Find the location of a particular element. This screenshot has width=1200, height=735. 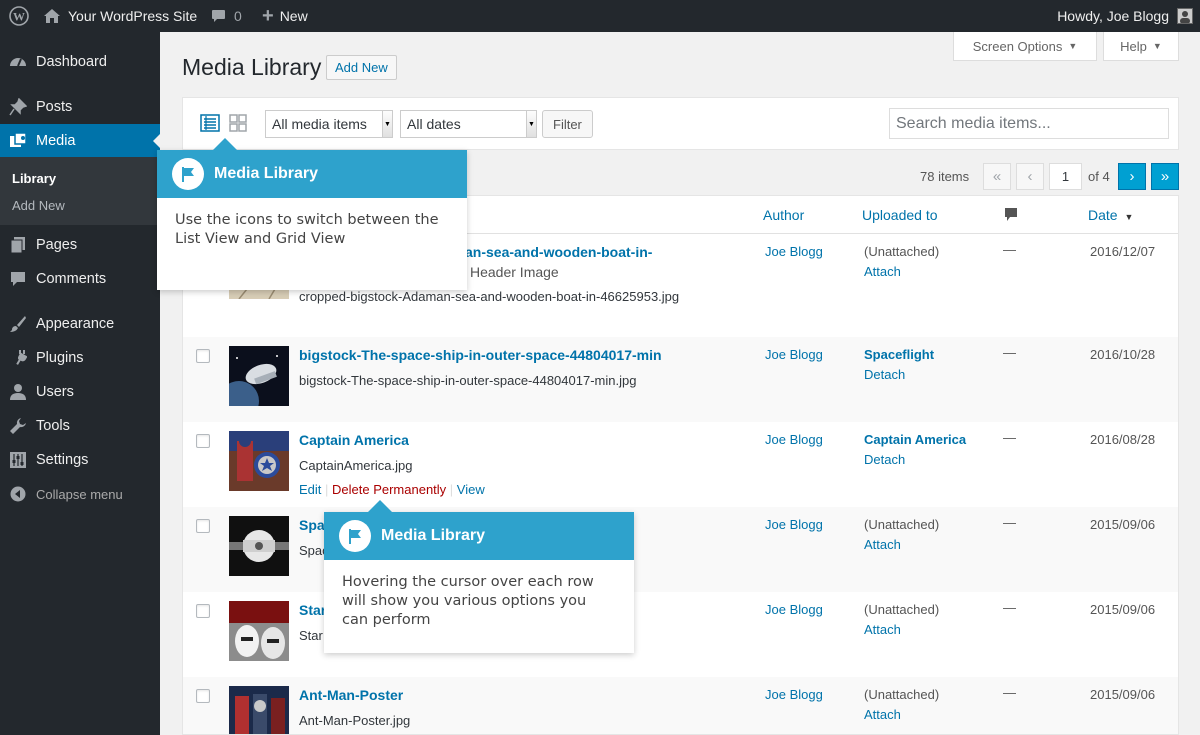

help-label: Help is located at coordinates (1133, 46).